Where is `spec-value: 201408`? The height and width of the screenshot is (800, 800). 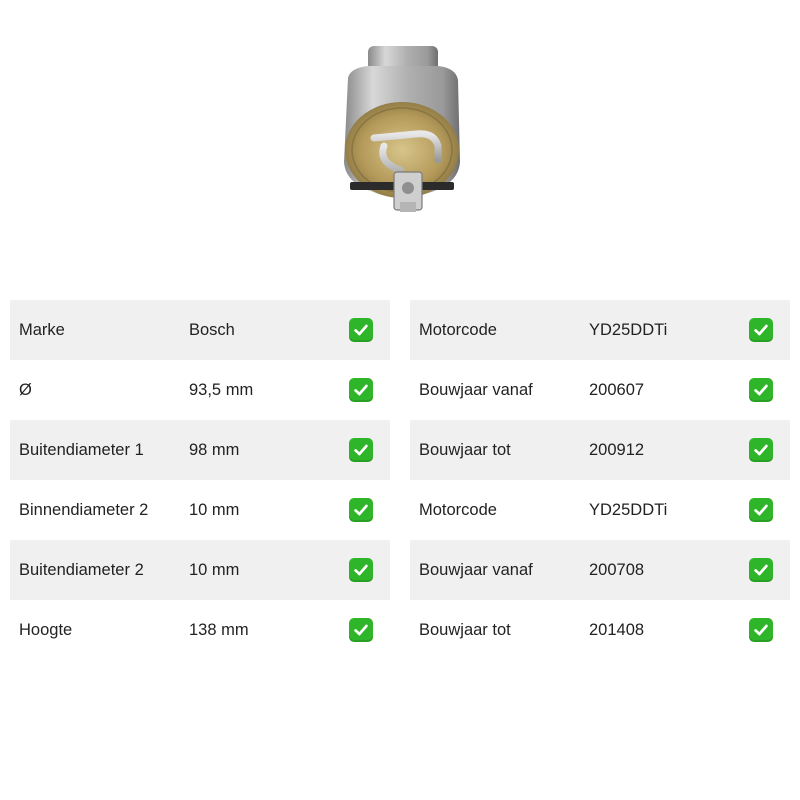 spec-value: 201408 is located at coordinates (617, 629).